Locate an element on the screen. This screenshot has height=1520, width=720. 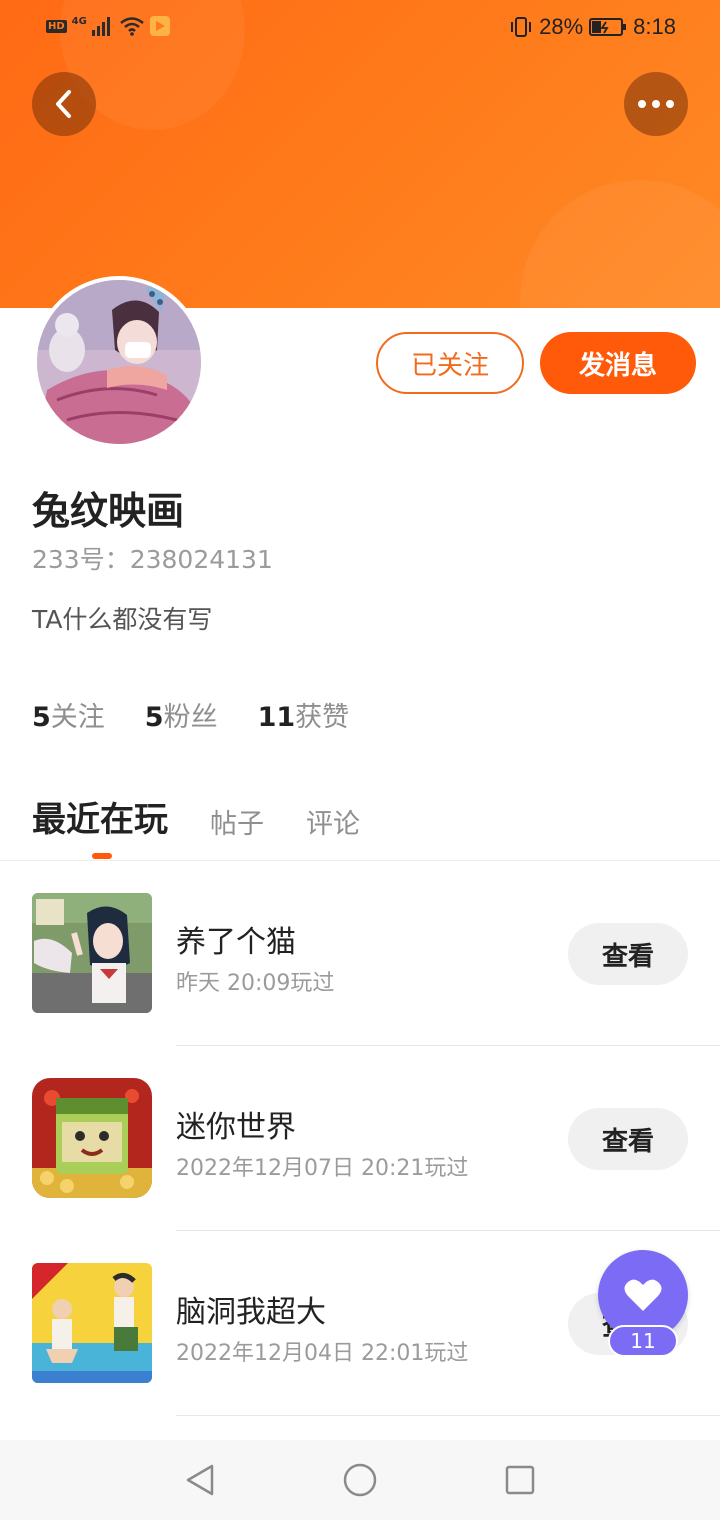
game-played-time: 2022年12月07日 20:21玩过 is located at coordinates (322, 1168).